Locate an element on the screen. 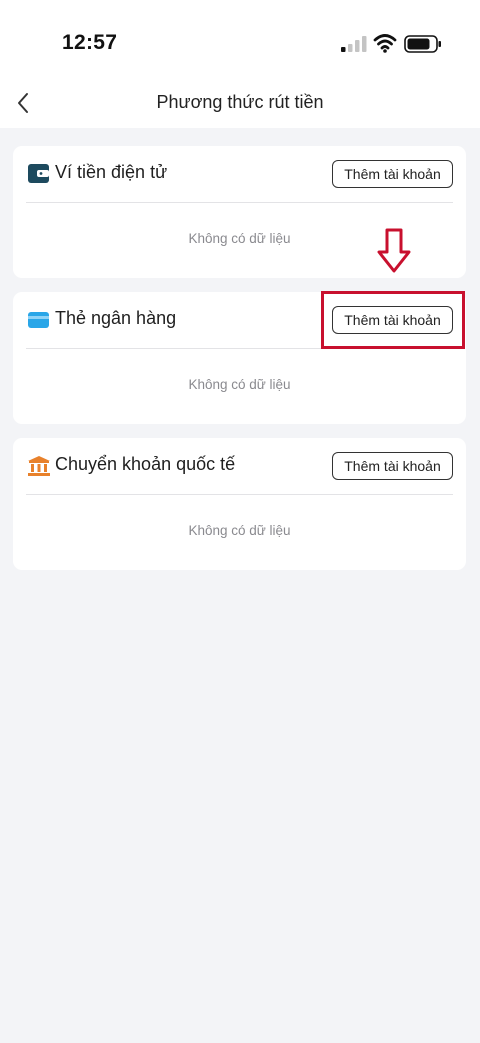  header-area: 12:57 Phương thức rút tiền is located at coordinates (240, 64).